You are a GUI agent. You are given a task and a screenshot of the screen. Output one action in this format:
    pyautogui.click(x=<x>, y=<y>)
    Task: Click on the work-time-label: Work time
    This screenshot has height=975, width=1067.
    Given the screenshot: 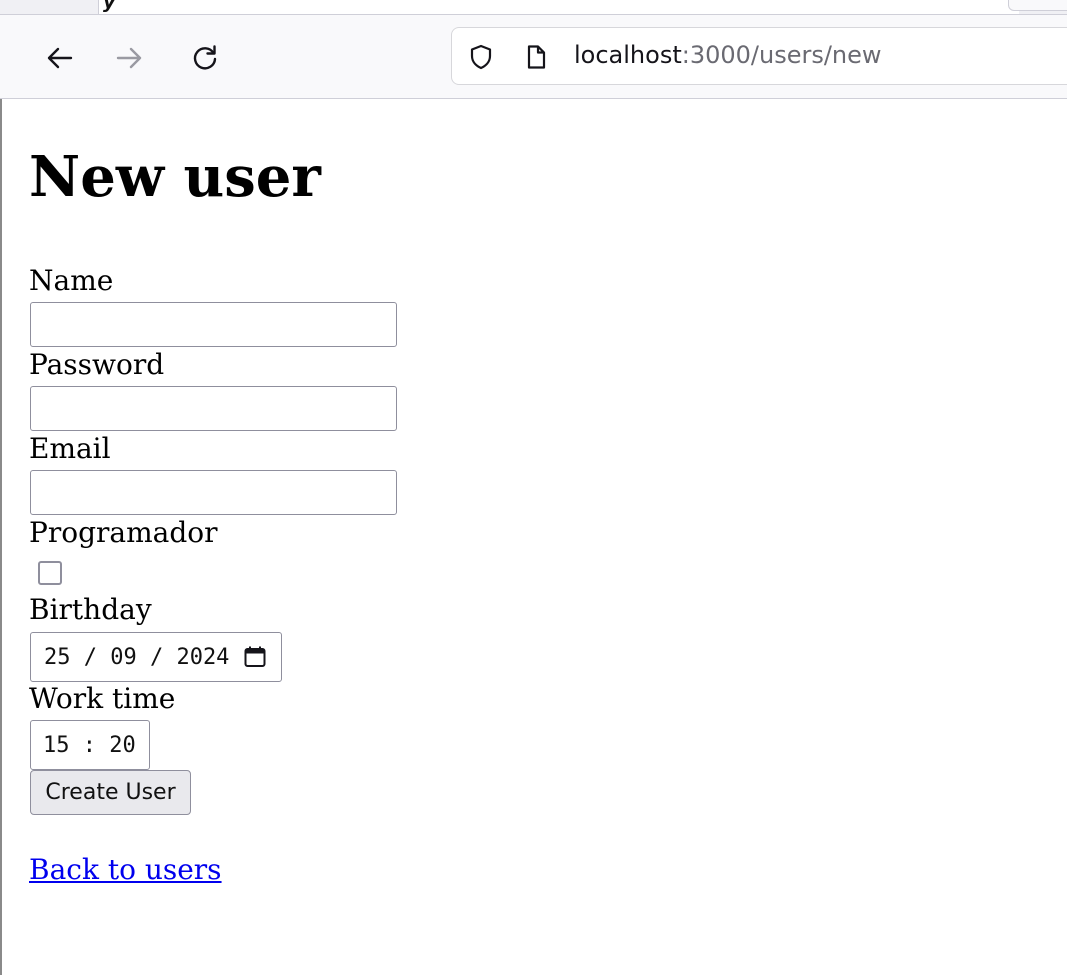 What is the action you would take?
    pyautogui.click(x=102, y=698)
    